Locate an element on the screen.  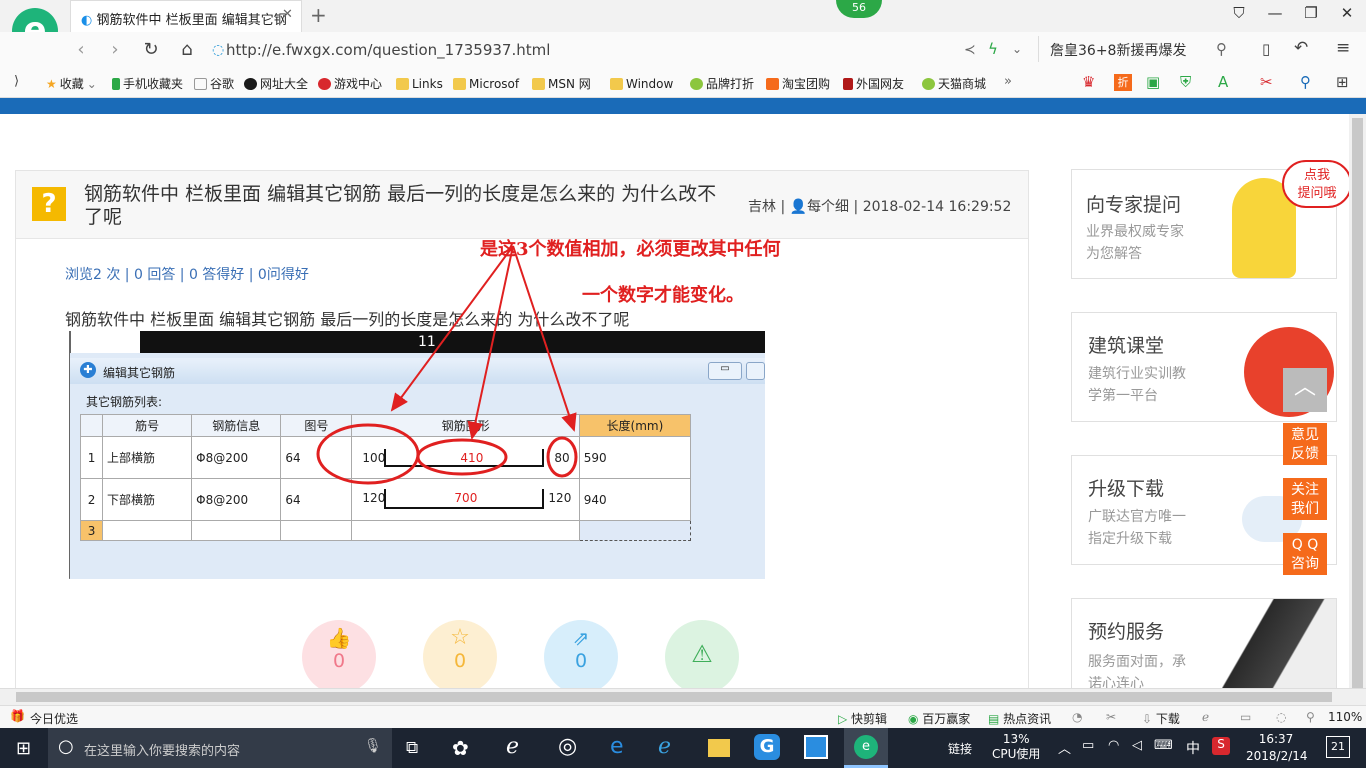
task-view-icon: ⧉ is located at coordinates (412, 748).